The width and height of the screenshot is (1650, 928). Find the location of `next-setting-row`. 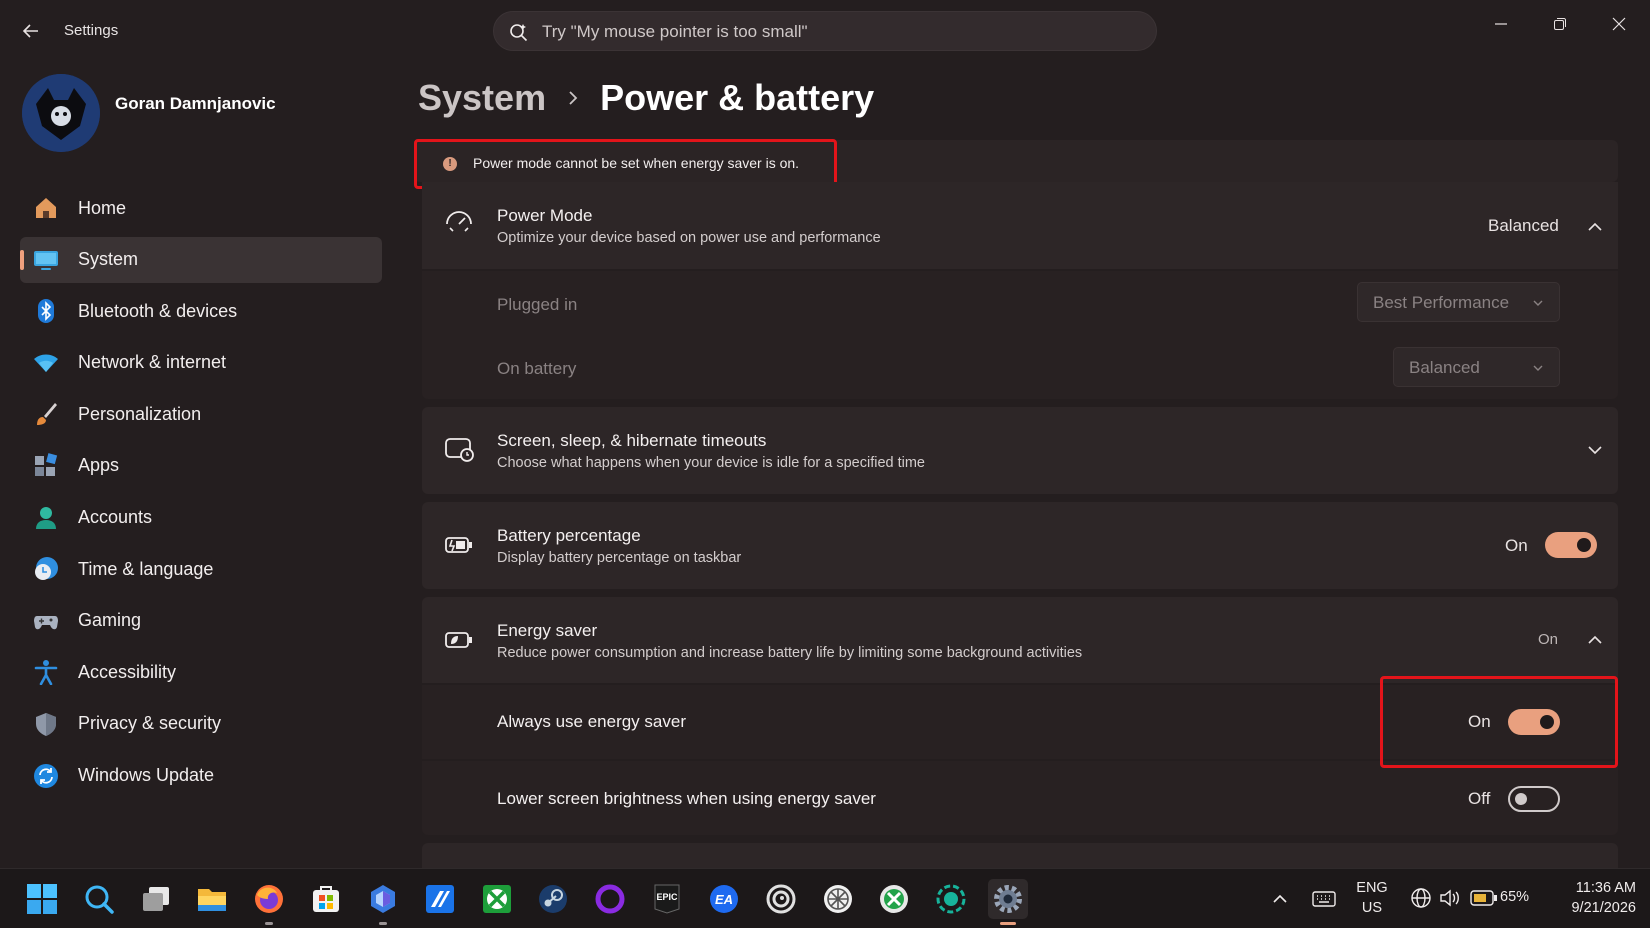

next-setting-row is located at coordinates (1020, 855).